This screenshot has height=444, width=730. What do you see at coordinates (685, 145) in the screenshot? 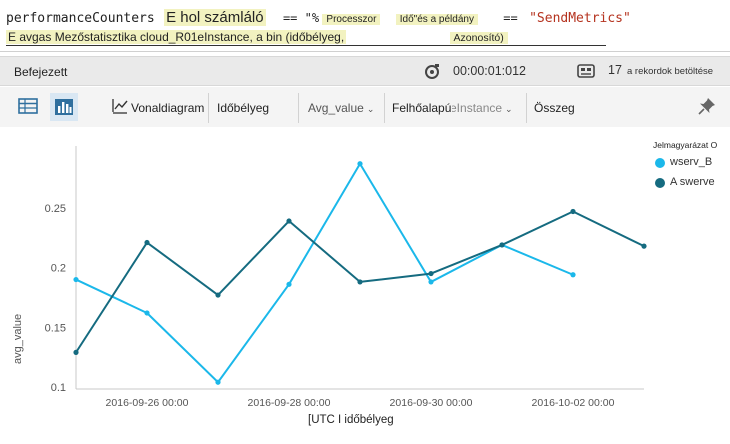
I see `legend-title: Jelmagyarázat O` at bounding box center [685, 145].